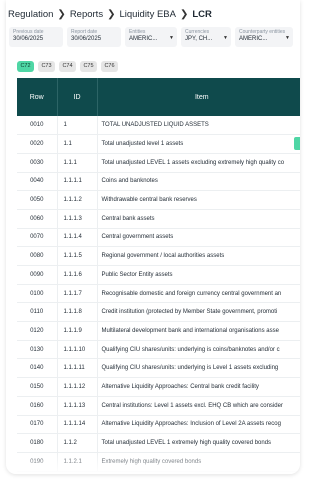 The image size is (320, 480). I want to click on table-row: 0060 1.1.1.3 Central bank assets, so click(158, 219).